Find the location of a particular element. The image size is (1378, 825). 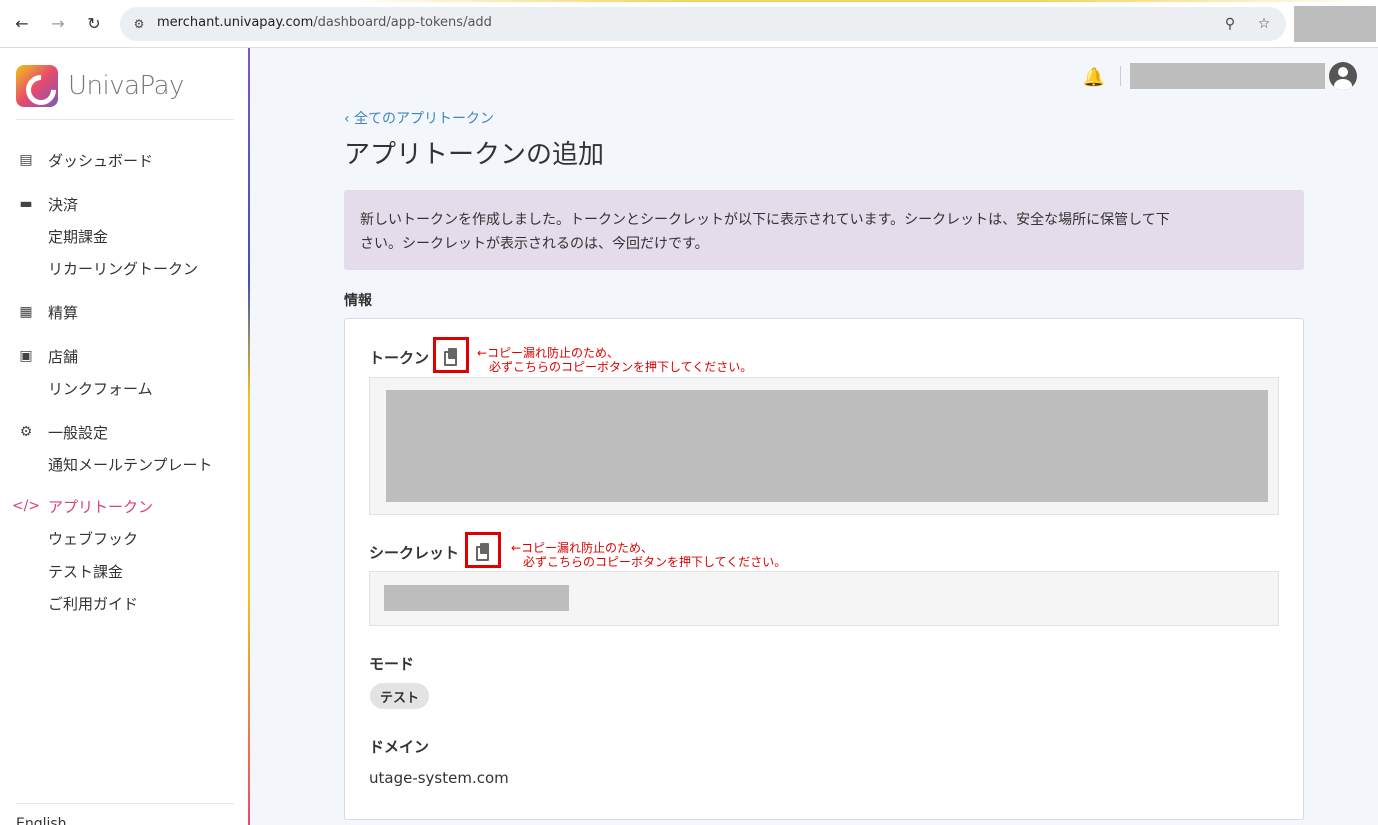

token-label: トークン is located at coordinates (399, 358).